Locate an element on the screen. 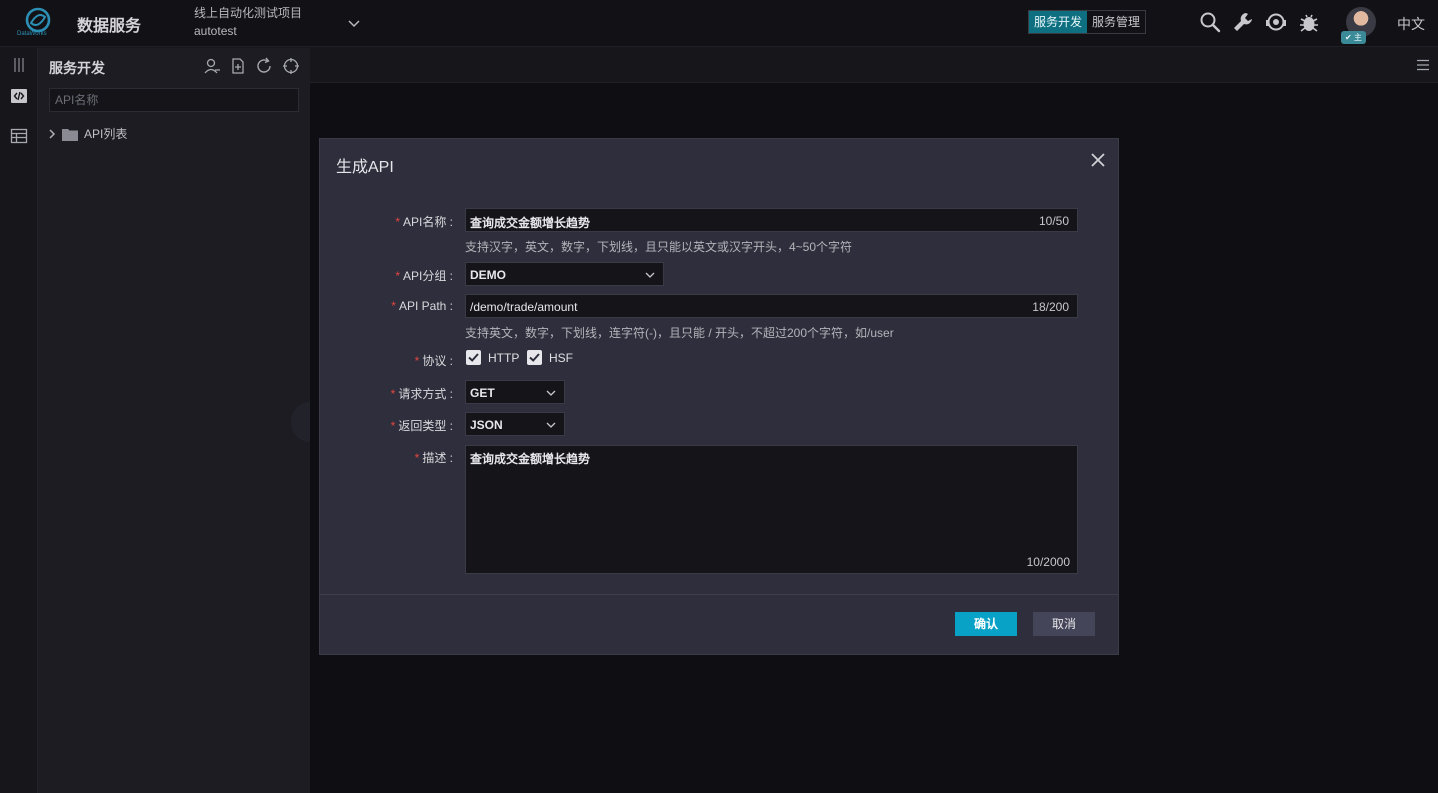  dataworks-logo is located at coordinates (38, 24).